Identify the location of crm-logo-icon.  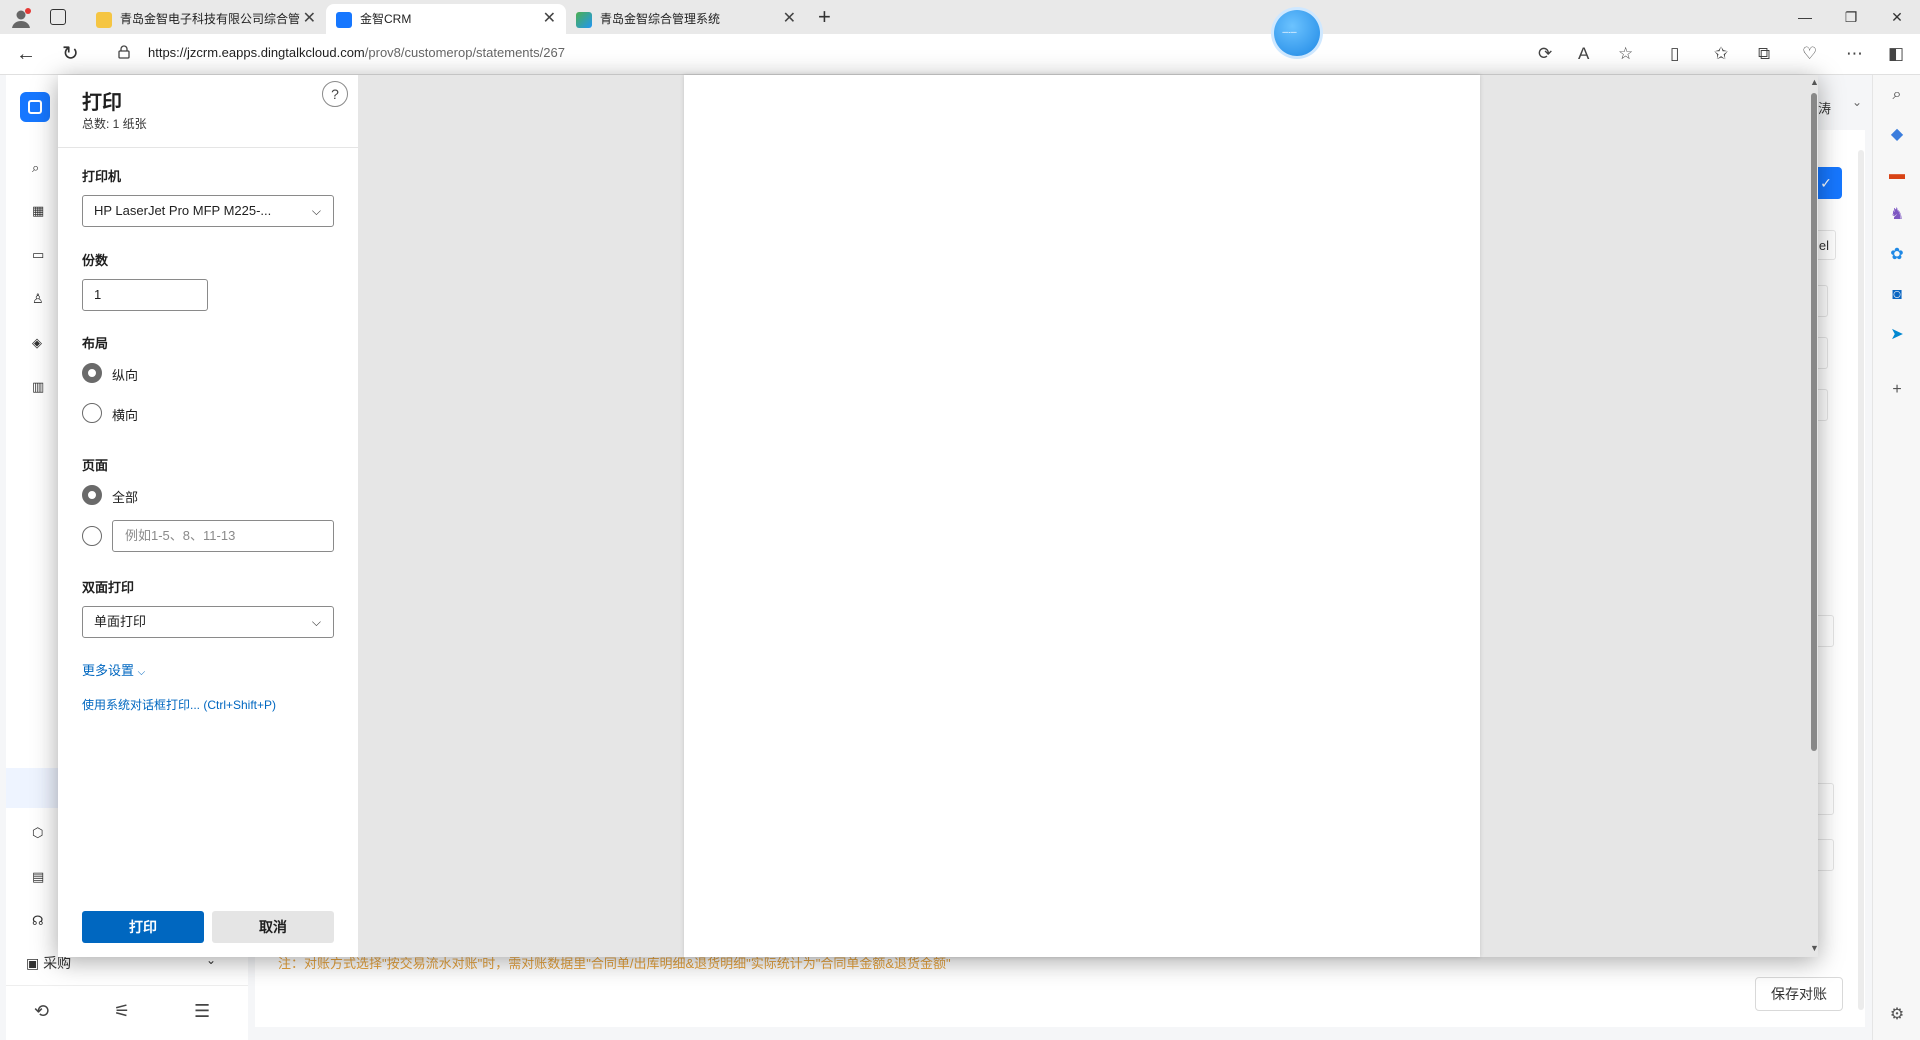
(35, 107).